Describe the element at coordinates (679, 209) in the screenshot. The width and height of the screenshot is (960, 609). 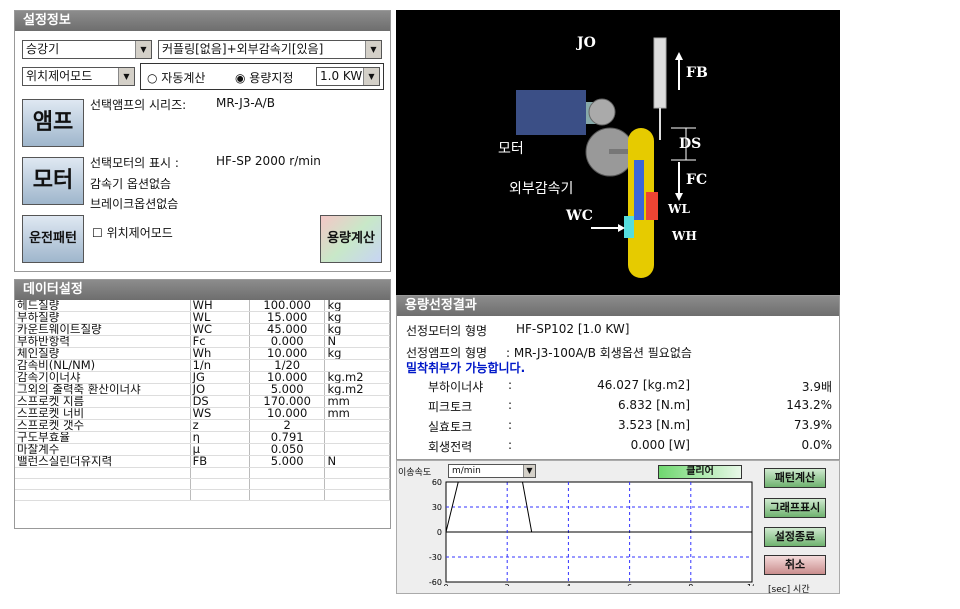
I see `label-wl: WL` at that location.